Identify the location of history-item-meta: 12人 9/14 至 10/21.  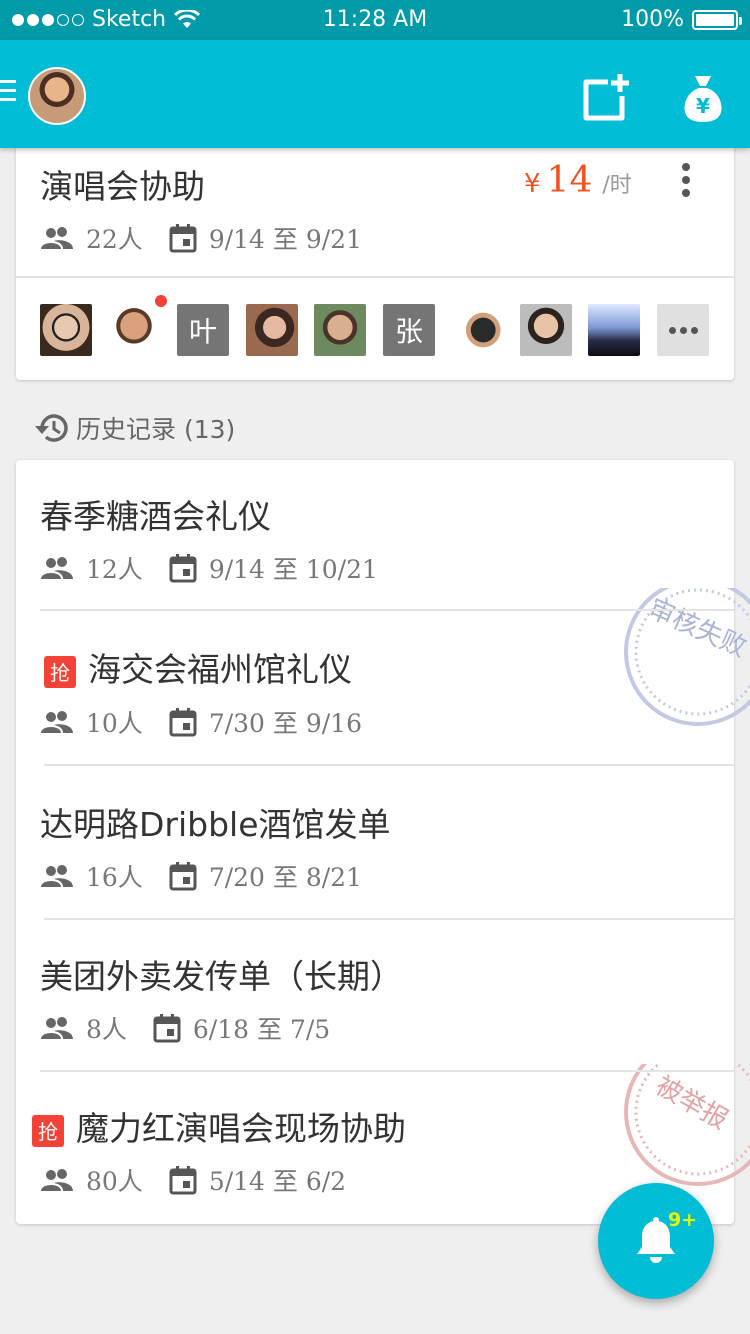
(209, 568).